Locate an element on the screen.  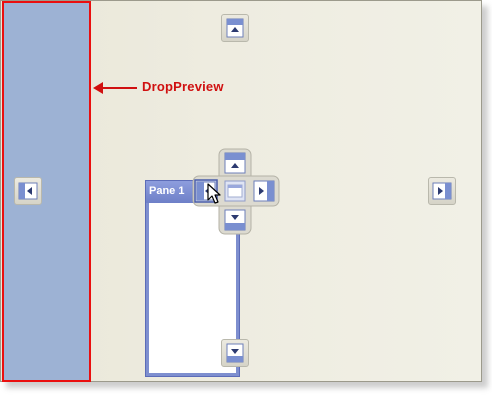
compass-center-guide is located at coordinates (235, 191).